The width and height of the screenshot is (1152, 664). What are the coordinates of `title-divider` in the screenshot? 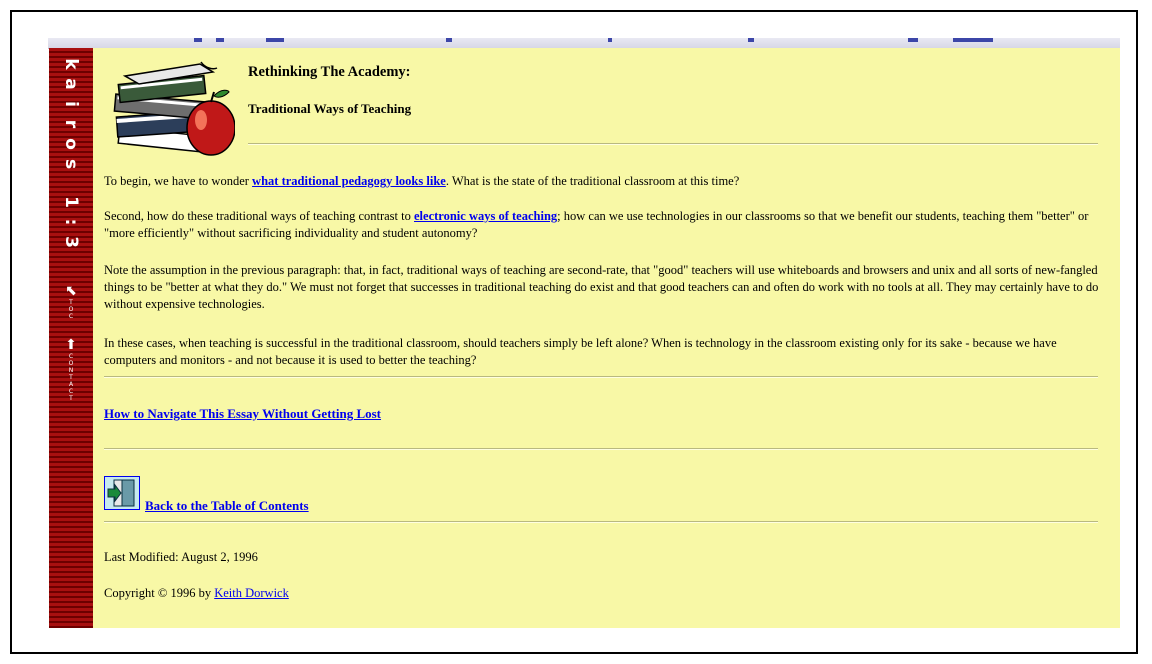 It's located at (673, 144).